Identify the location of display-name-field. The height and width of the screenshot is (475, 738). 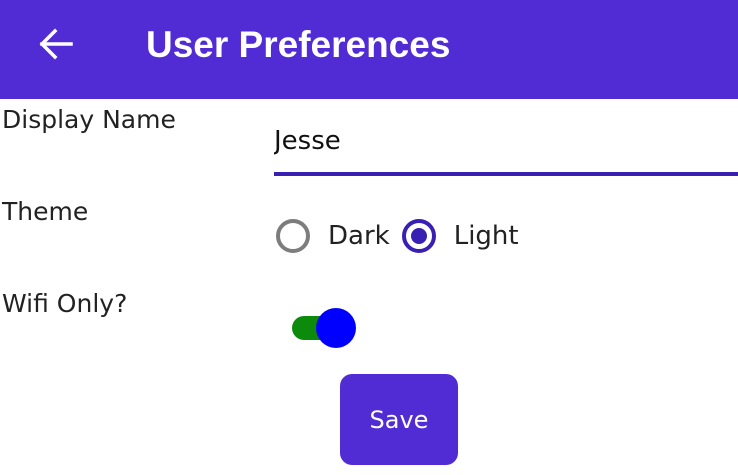
(506, 148).